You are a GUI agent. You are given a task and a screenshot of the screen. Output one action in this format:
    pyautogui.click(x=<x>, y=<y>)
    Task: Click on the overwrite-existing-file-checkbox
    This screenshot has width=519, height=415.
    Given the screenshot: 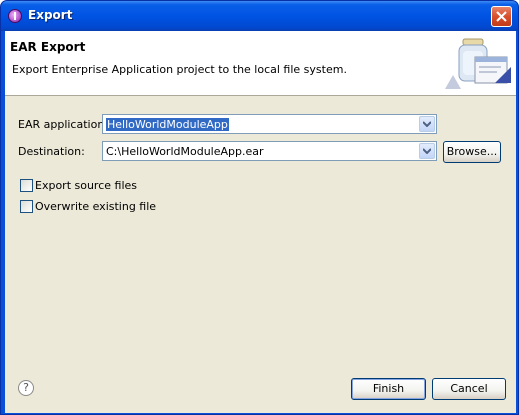 What is the action you would take?
    pyautogui.click(x=26, y=206)
    